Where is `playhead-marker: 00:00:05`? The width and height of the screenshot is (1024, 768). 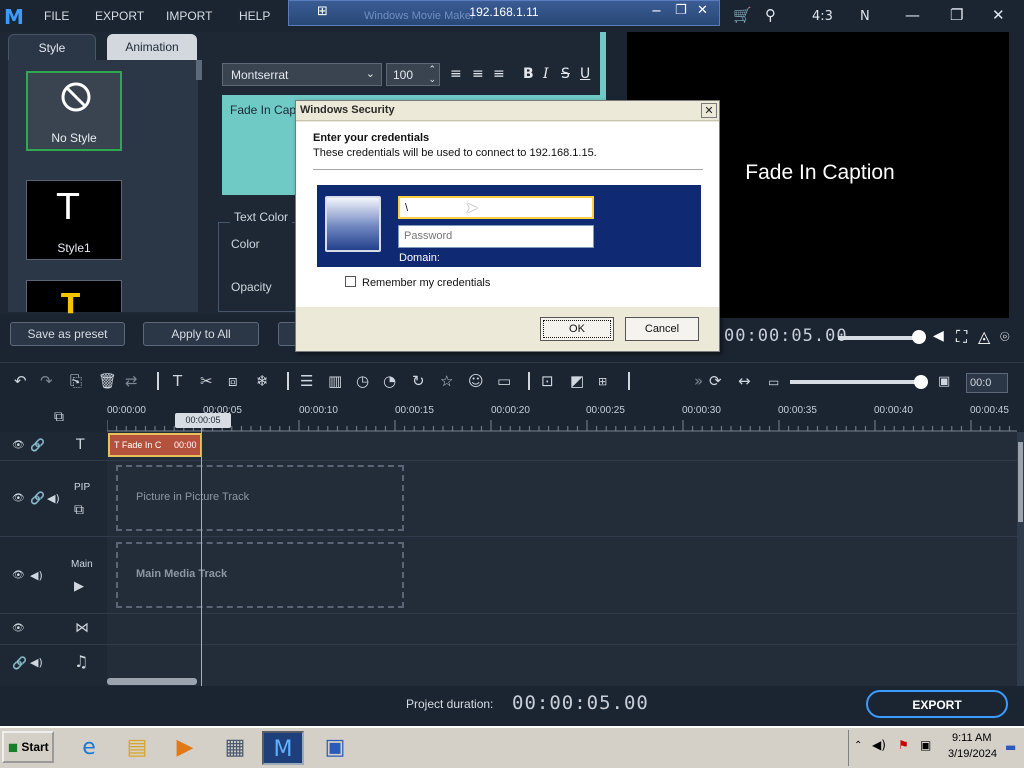
playhead-marker: 00:00:05 is located at coordinates (203, 420).